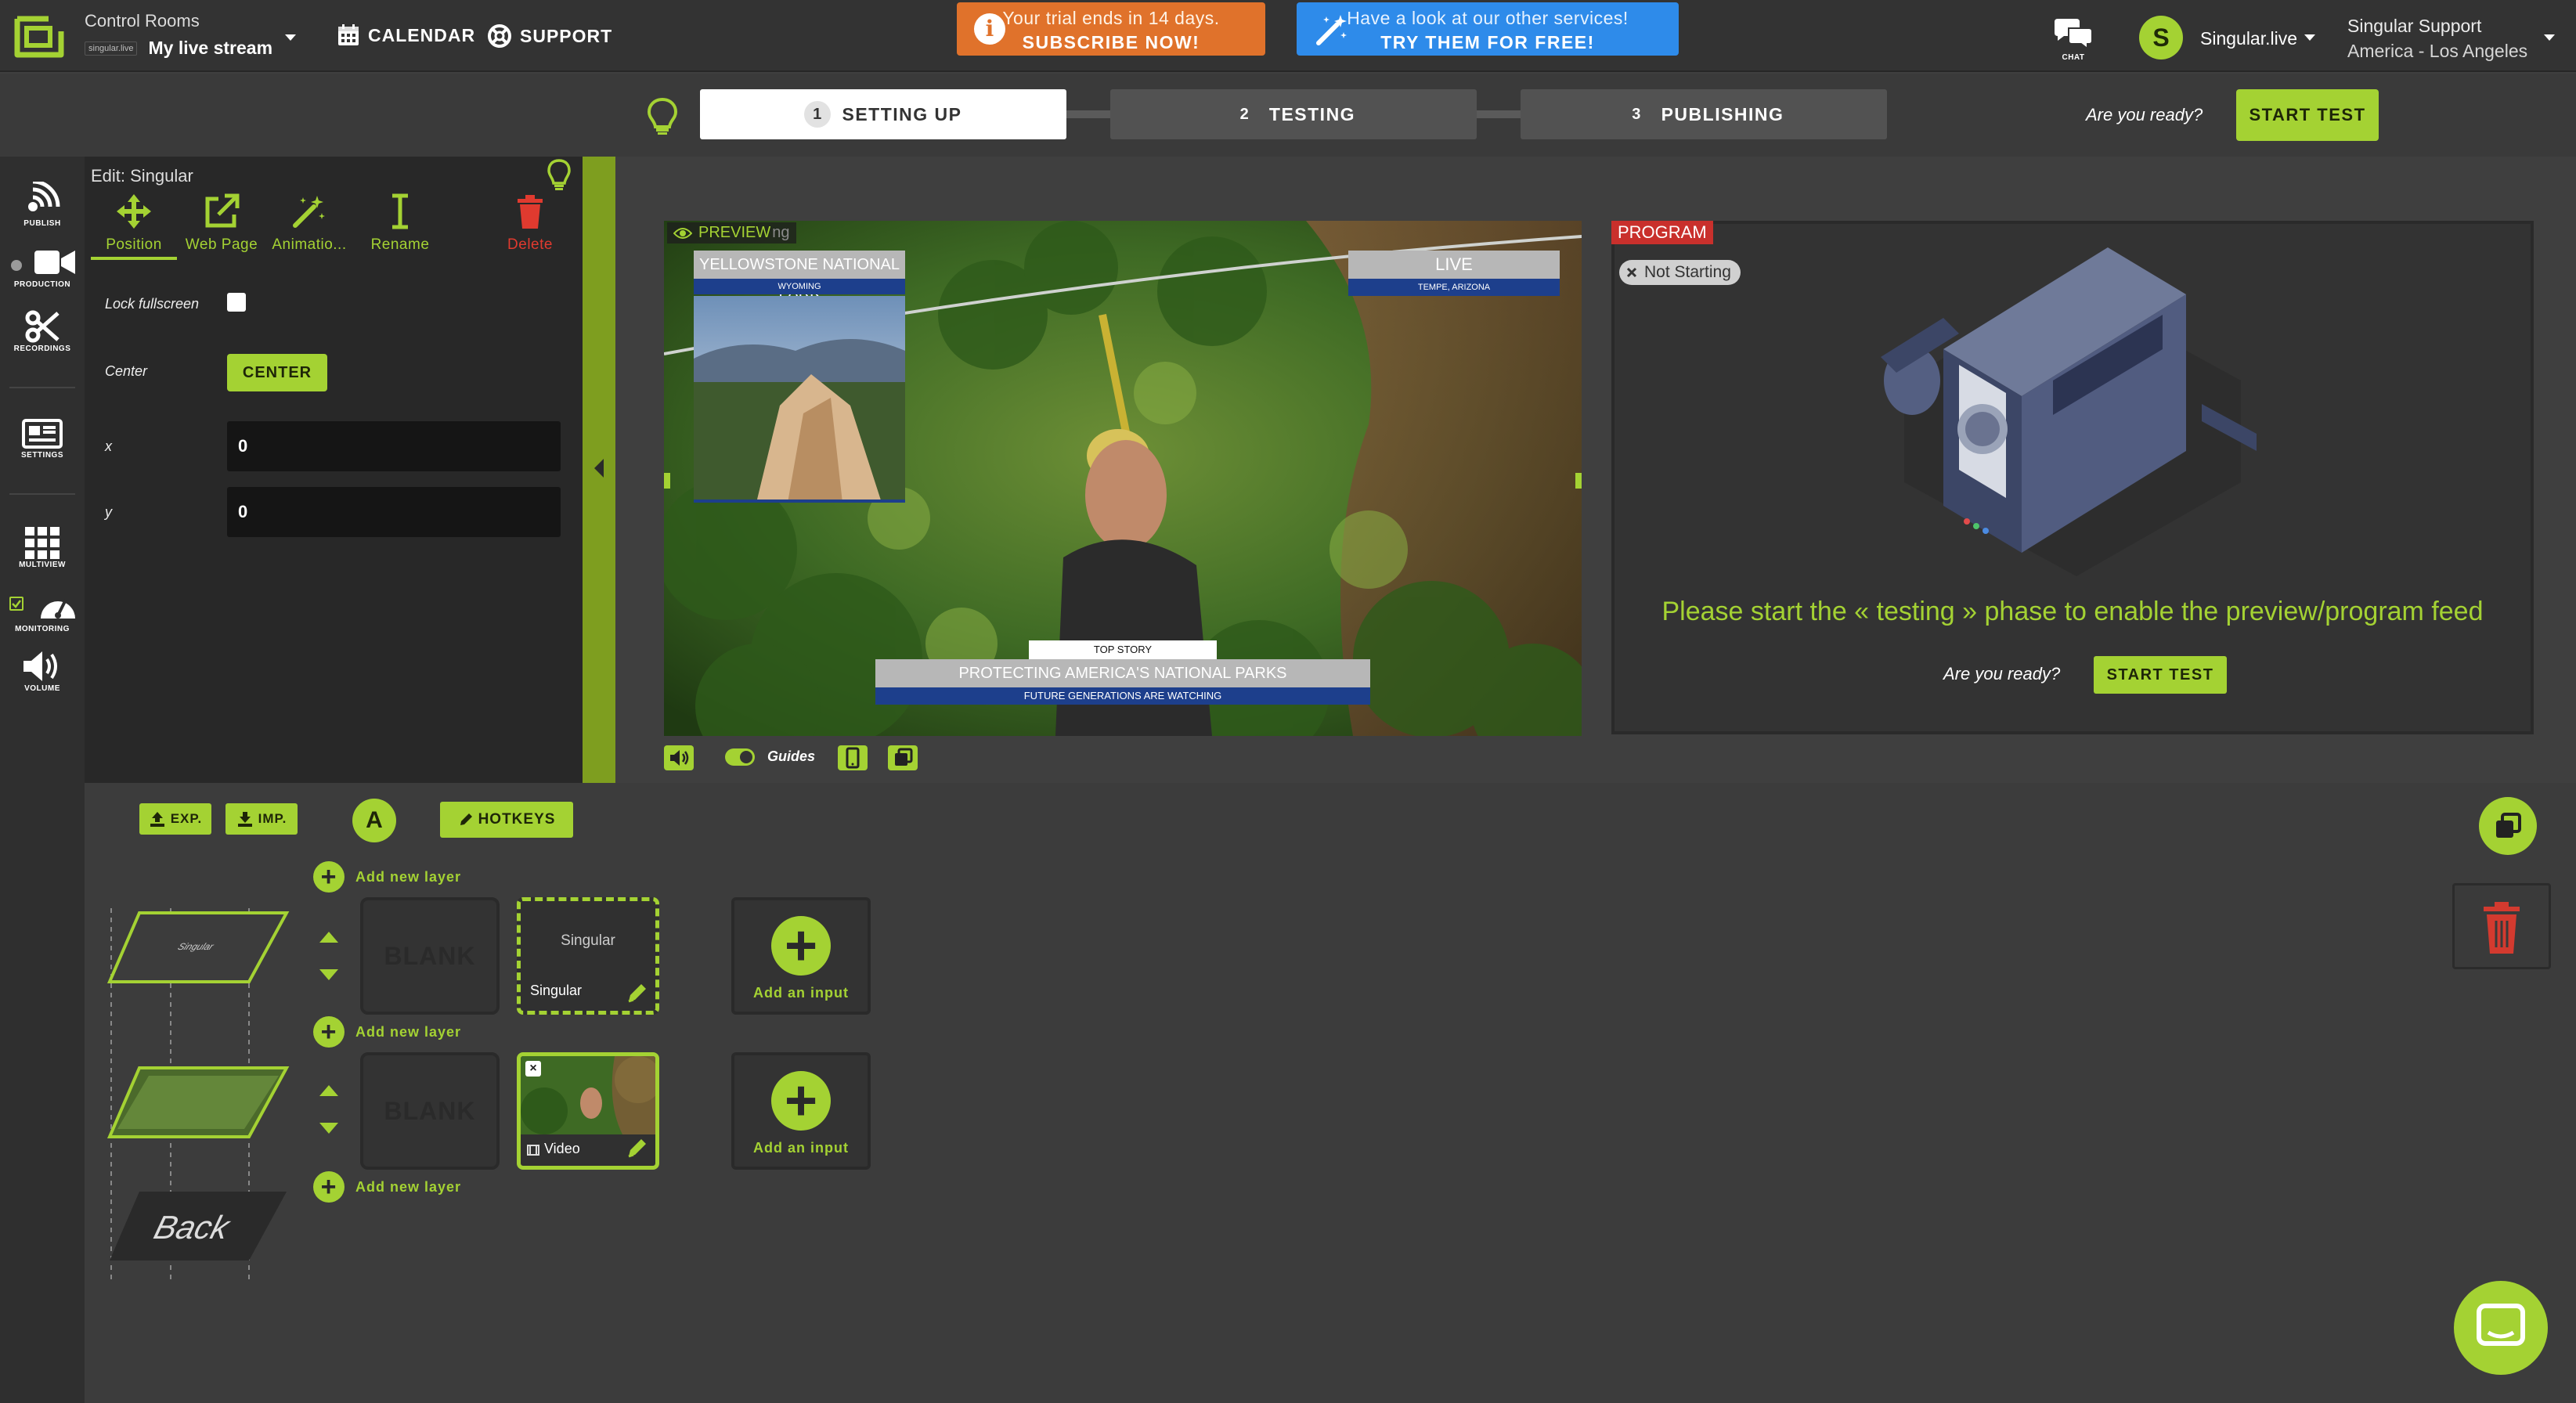 The image size is (2576, 1403). I want to click on add-layer-label: Add new layer, so click(408, 1186).